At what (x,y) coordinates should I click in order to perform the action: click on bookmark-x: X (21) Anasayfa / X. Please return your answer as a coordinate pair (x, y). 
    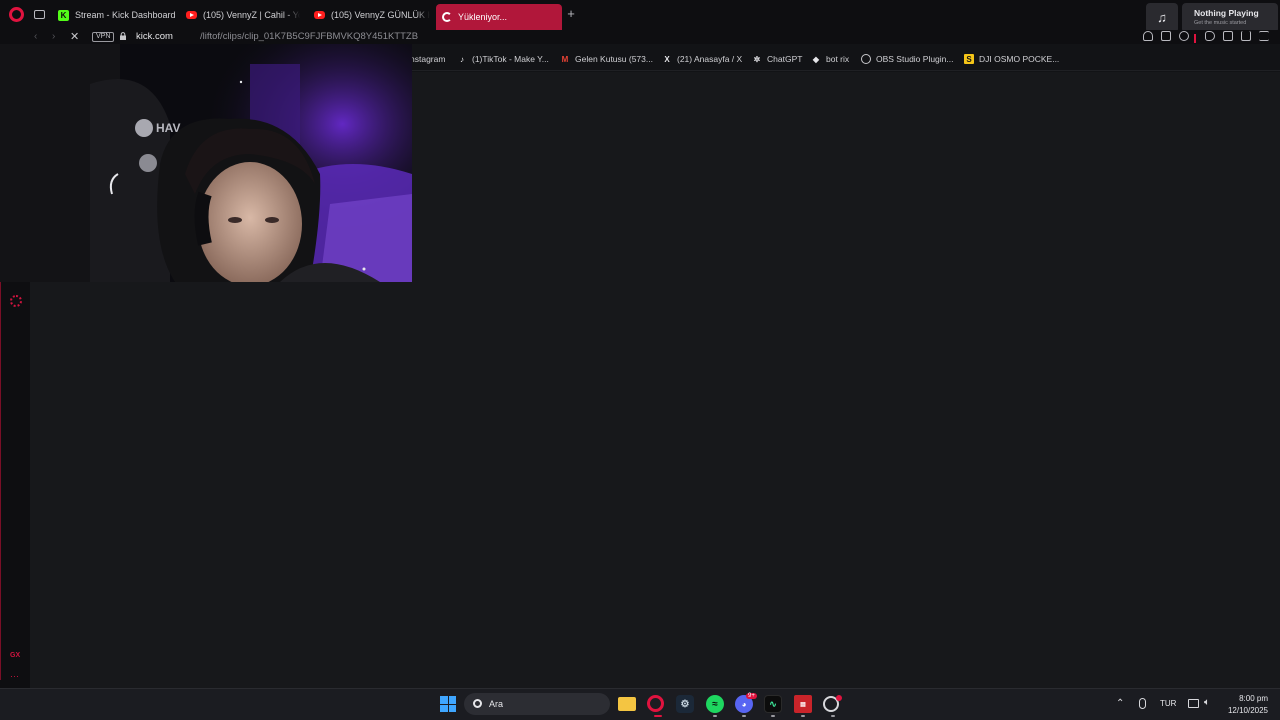
    Looking at the image, I should click on (702, 59).